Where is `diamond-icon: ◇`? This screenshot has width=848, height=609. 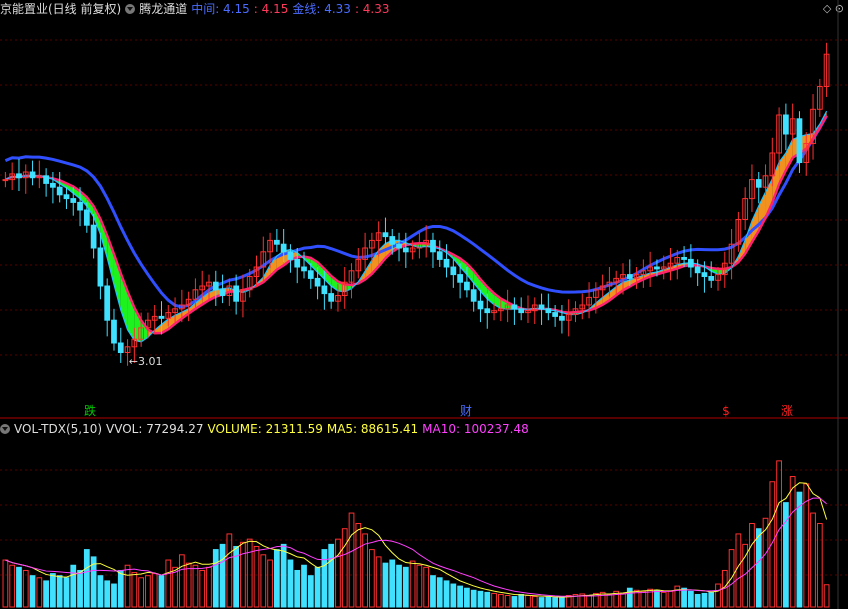 diamond-icon: ◇ is located at coordinates (827, 8).